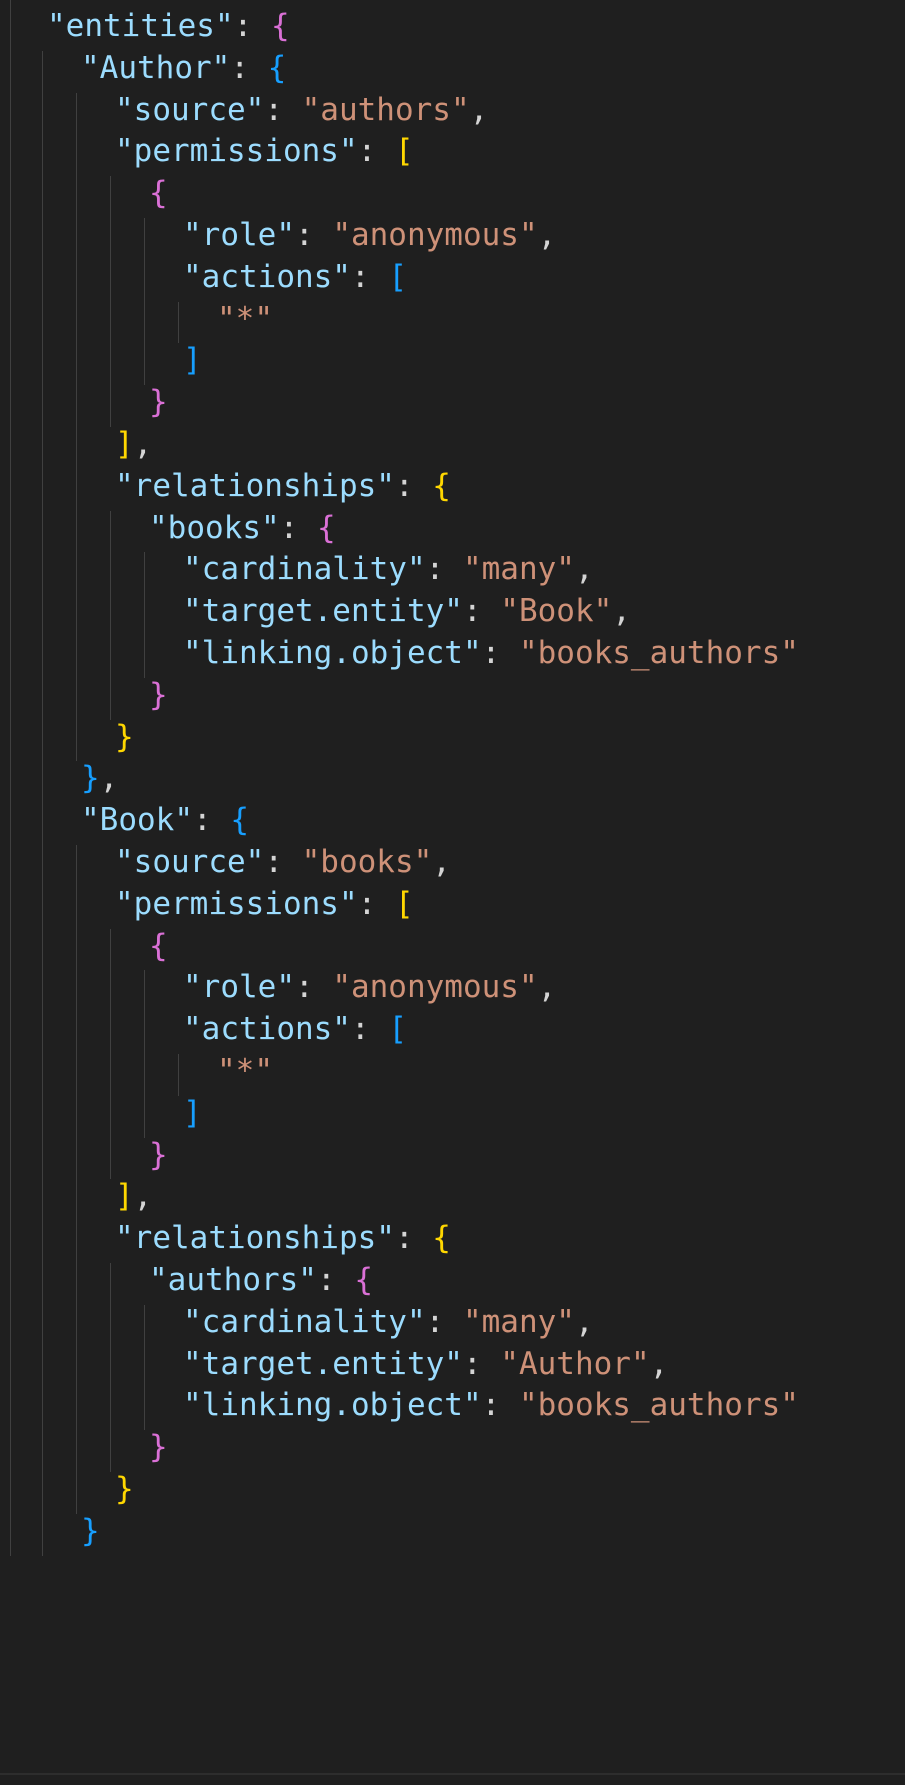 This screenshot has width=905, height=1785. Describe the element at coordinates (556, 611) in the screenshot. I see `json-string: "Book"` at that location.